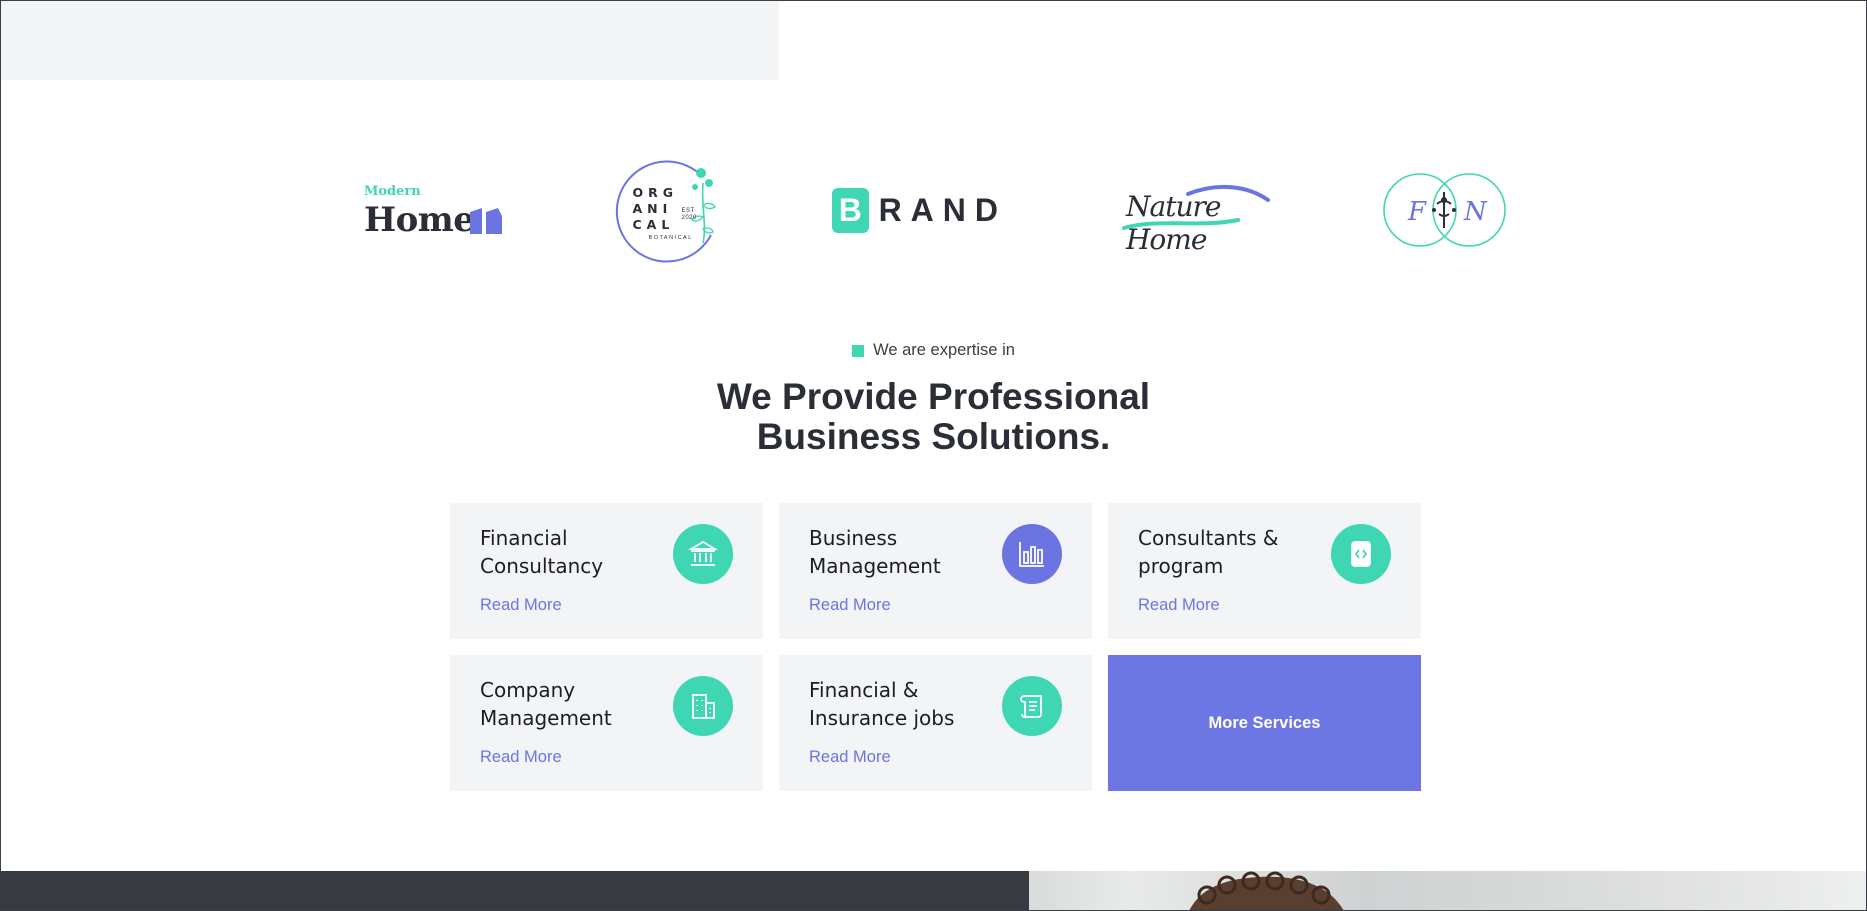 The image size is (1867, 911). I want to click on service-title: Business Management, so click(909, 552).